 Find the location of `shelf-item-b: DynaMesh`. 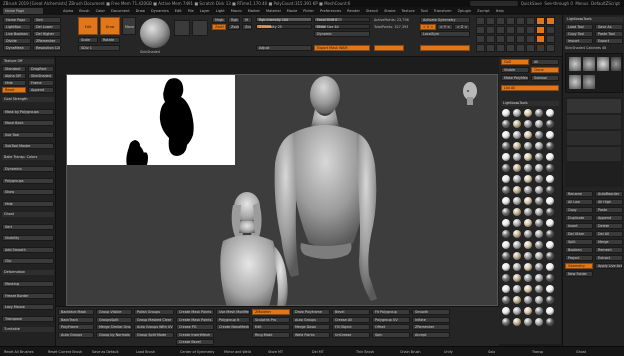

shelf-item-b: DynaMesh is located at coordinates (17, 48).